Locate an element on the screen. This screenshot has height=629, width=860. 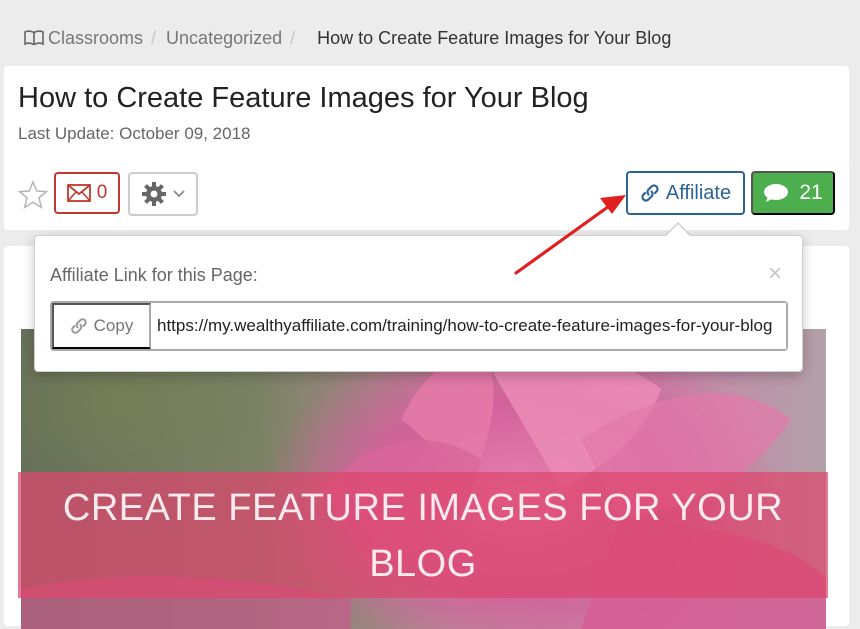
banner-line-1: CREATE FEATURE IMAGES FOR YOUR is located at coordinates (423, 508).